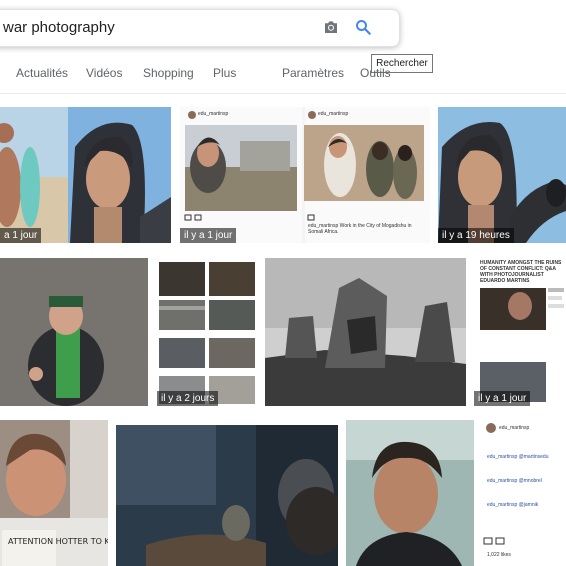 This screenshot has height=566, width=566. Describe the element at coordinates (224, 73) in the screenshot. I see `tab-plus: Plus` at that location.